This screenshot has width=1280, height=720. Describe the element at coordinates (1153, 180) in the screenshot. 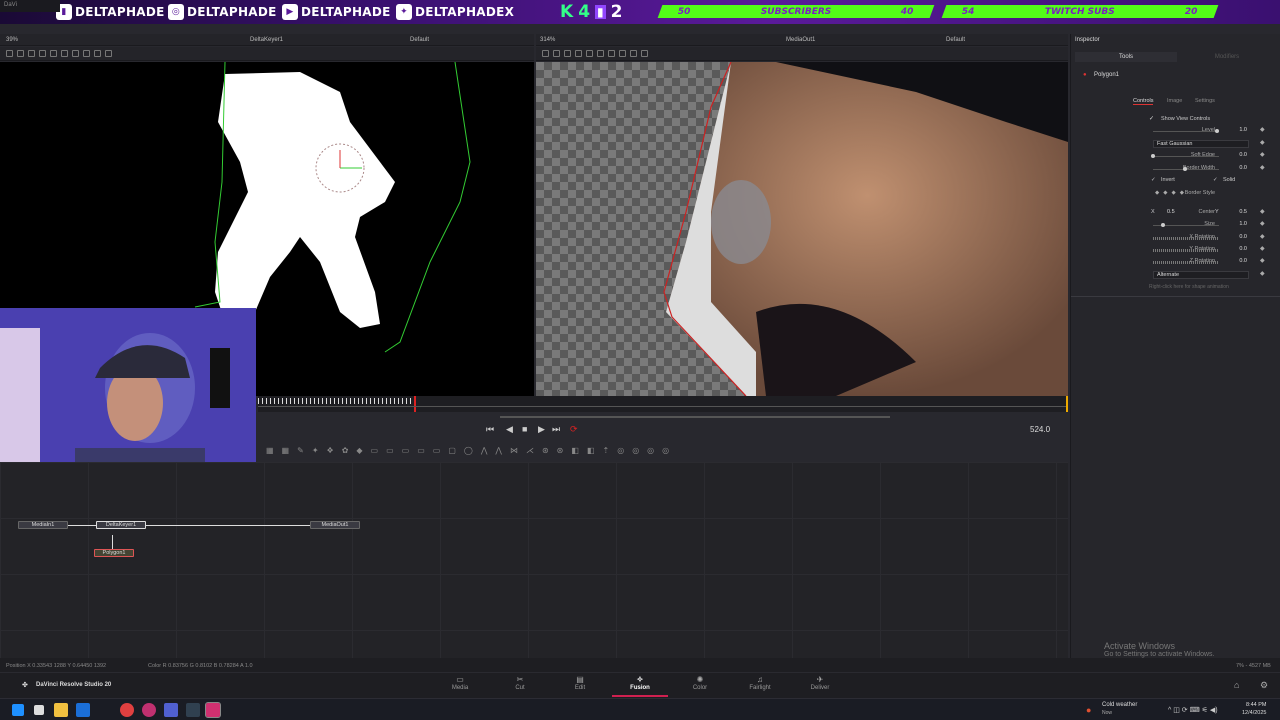

I see `invert-checkbox: ✓` at that location.